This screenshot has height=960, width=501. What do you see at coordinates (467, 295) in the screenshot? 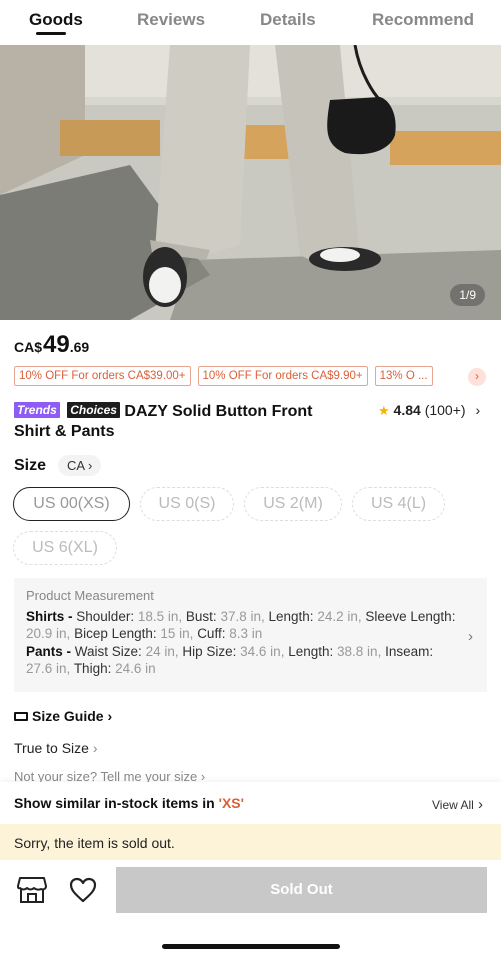
I see `image-counter: 1/9` at bounding box center [467, 295].